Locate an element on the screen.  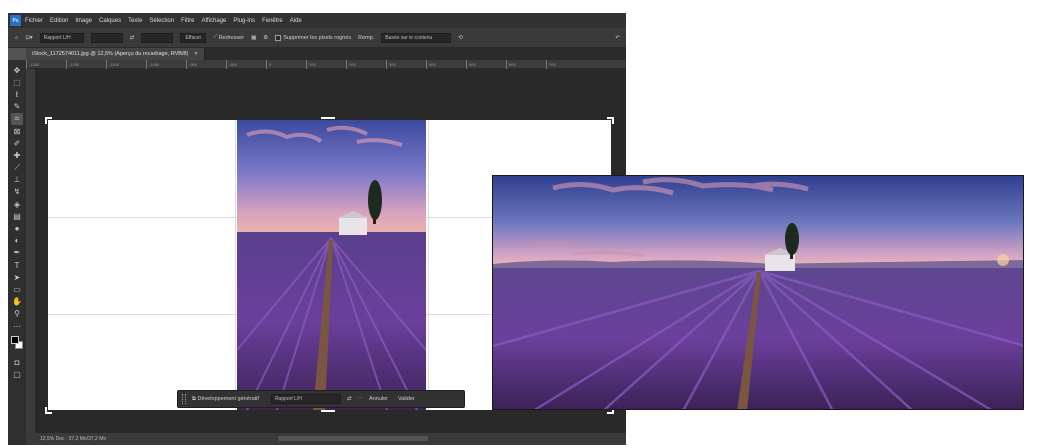
history-brush-tool-icon: ↯ is located at coordinates (17, 192).